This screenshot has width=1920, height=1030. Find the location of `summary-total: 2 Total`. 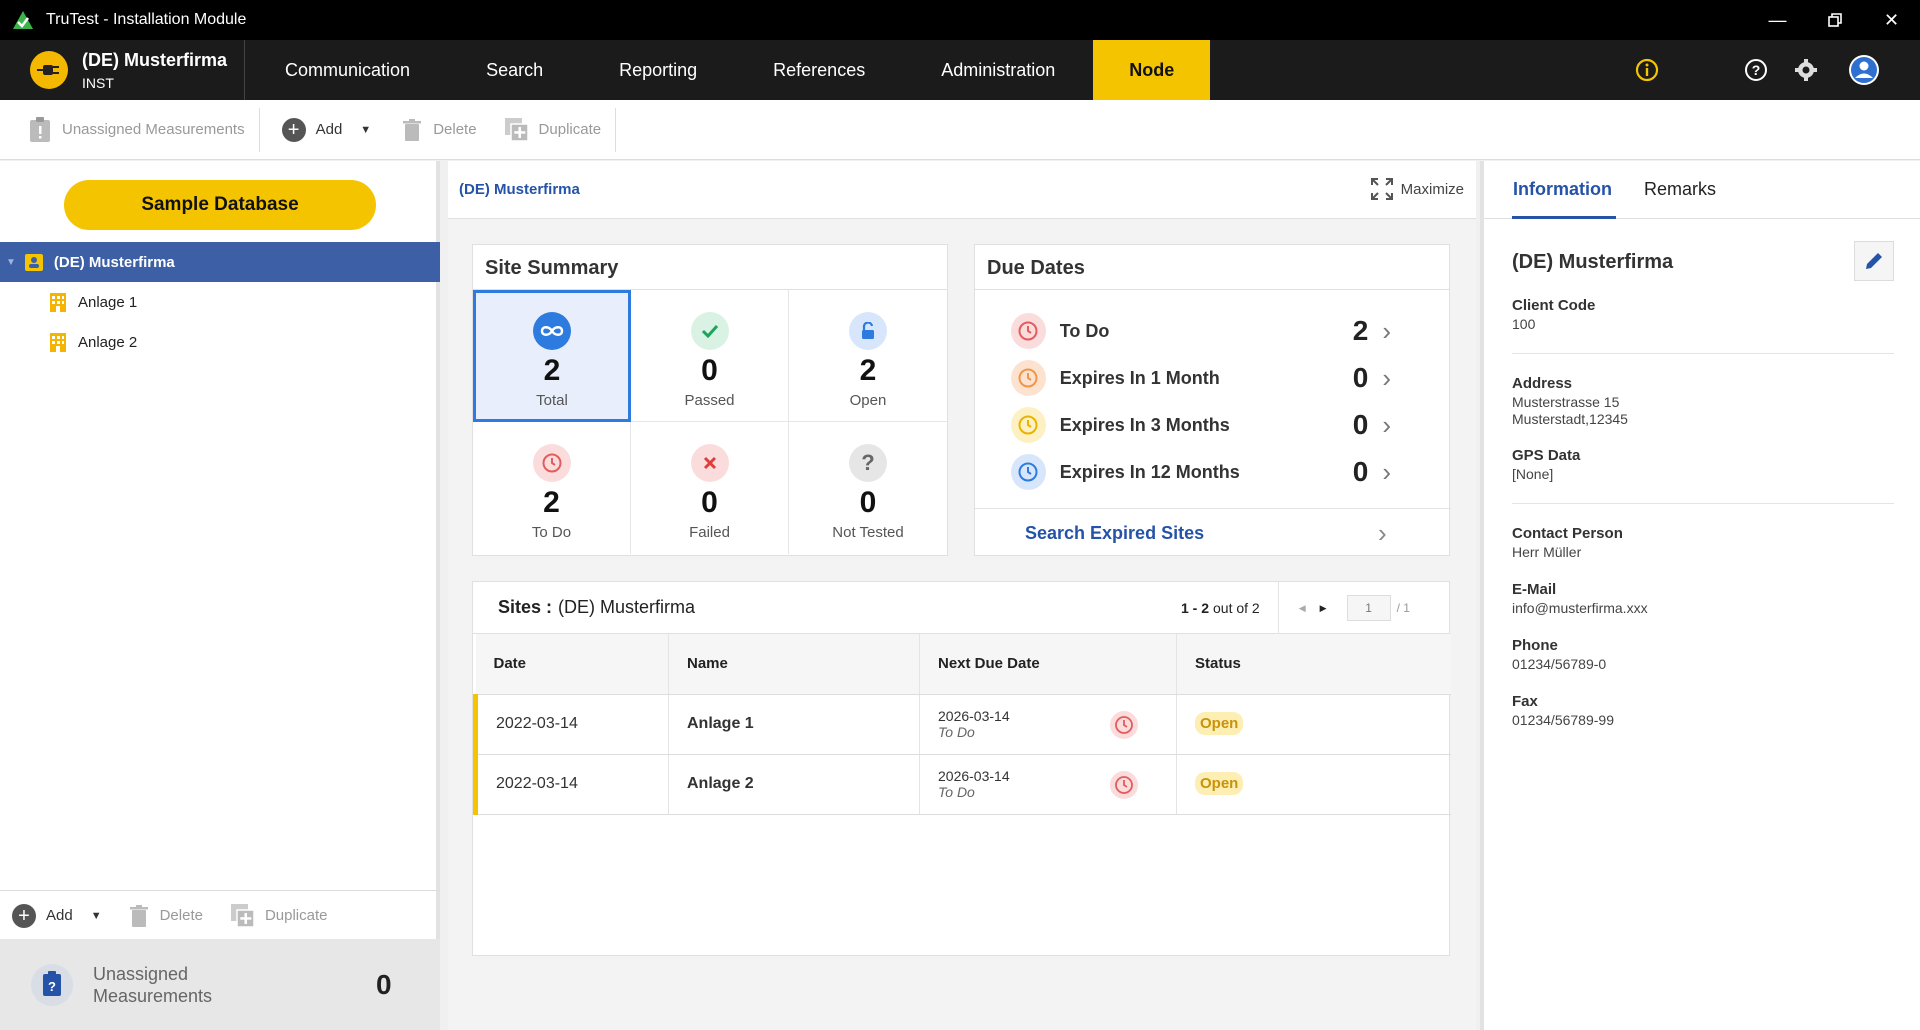

summary-total: 2 Total is located at coordinates (552, 356).